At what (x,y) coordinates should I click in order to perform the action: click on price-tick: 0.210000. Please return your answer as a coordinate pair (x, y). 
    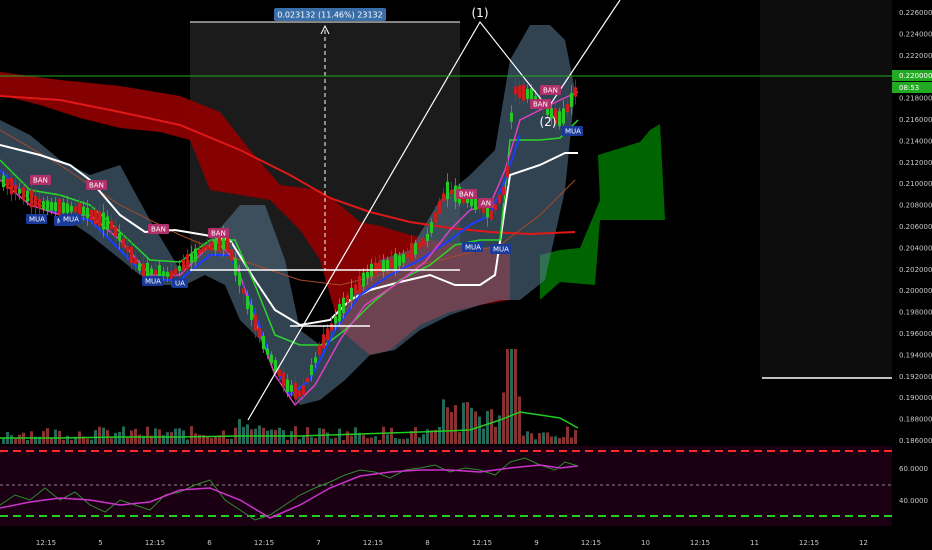
    Looking at the image, I should click on (915, 184).